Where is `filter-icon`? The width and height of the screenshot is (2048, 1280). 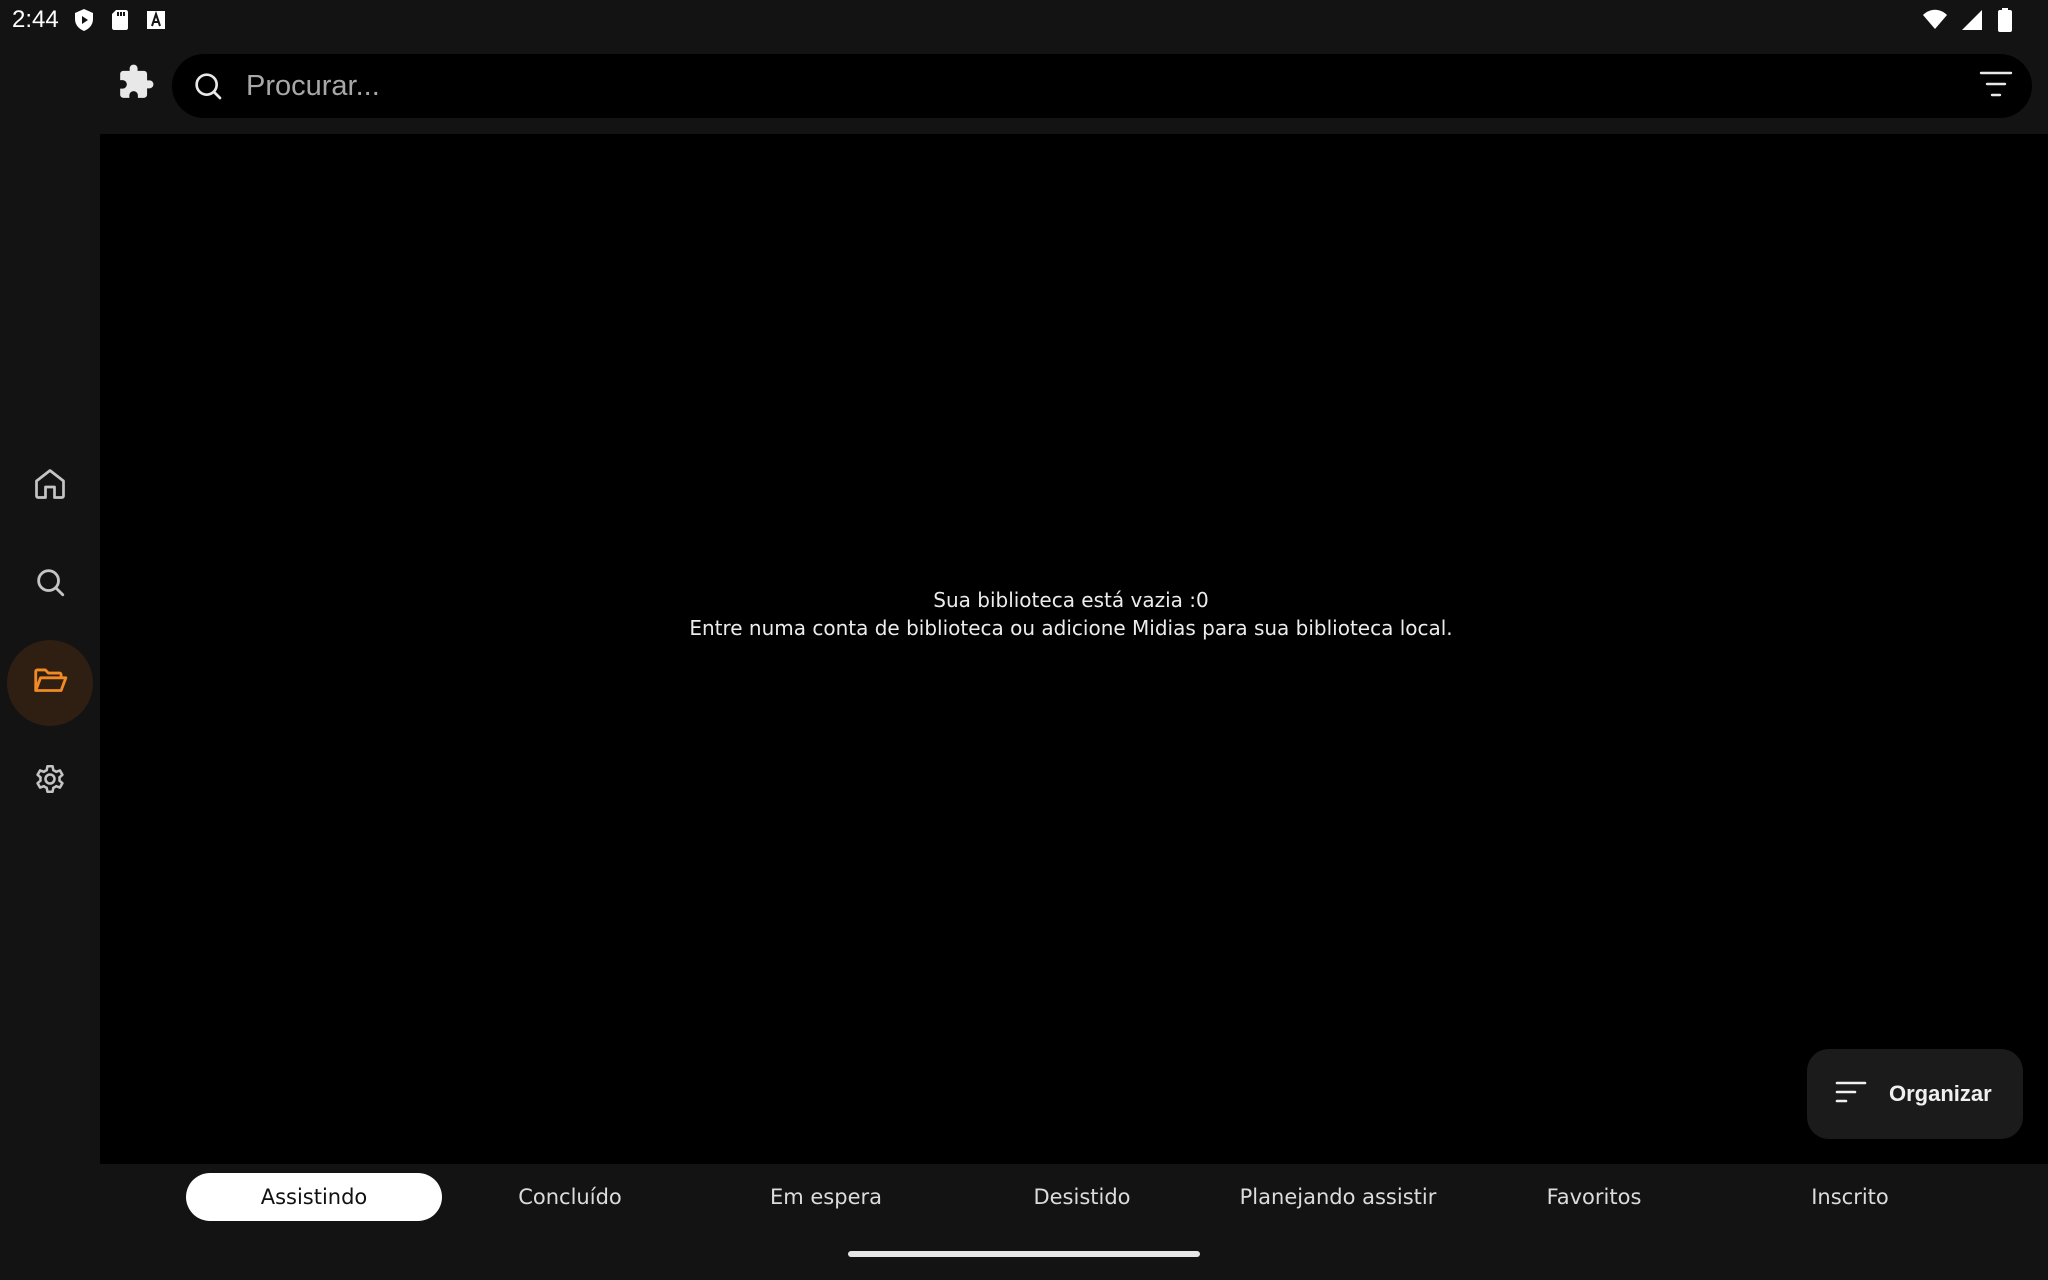 filter-icon is located at coordinates (1996, 86).